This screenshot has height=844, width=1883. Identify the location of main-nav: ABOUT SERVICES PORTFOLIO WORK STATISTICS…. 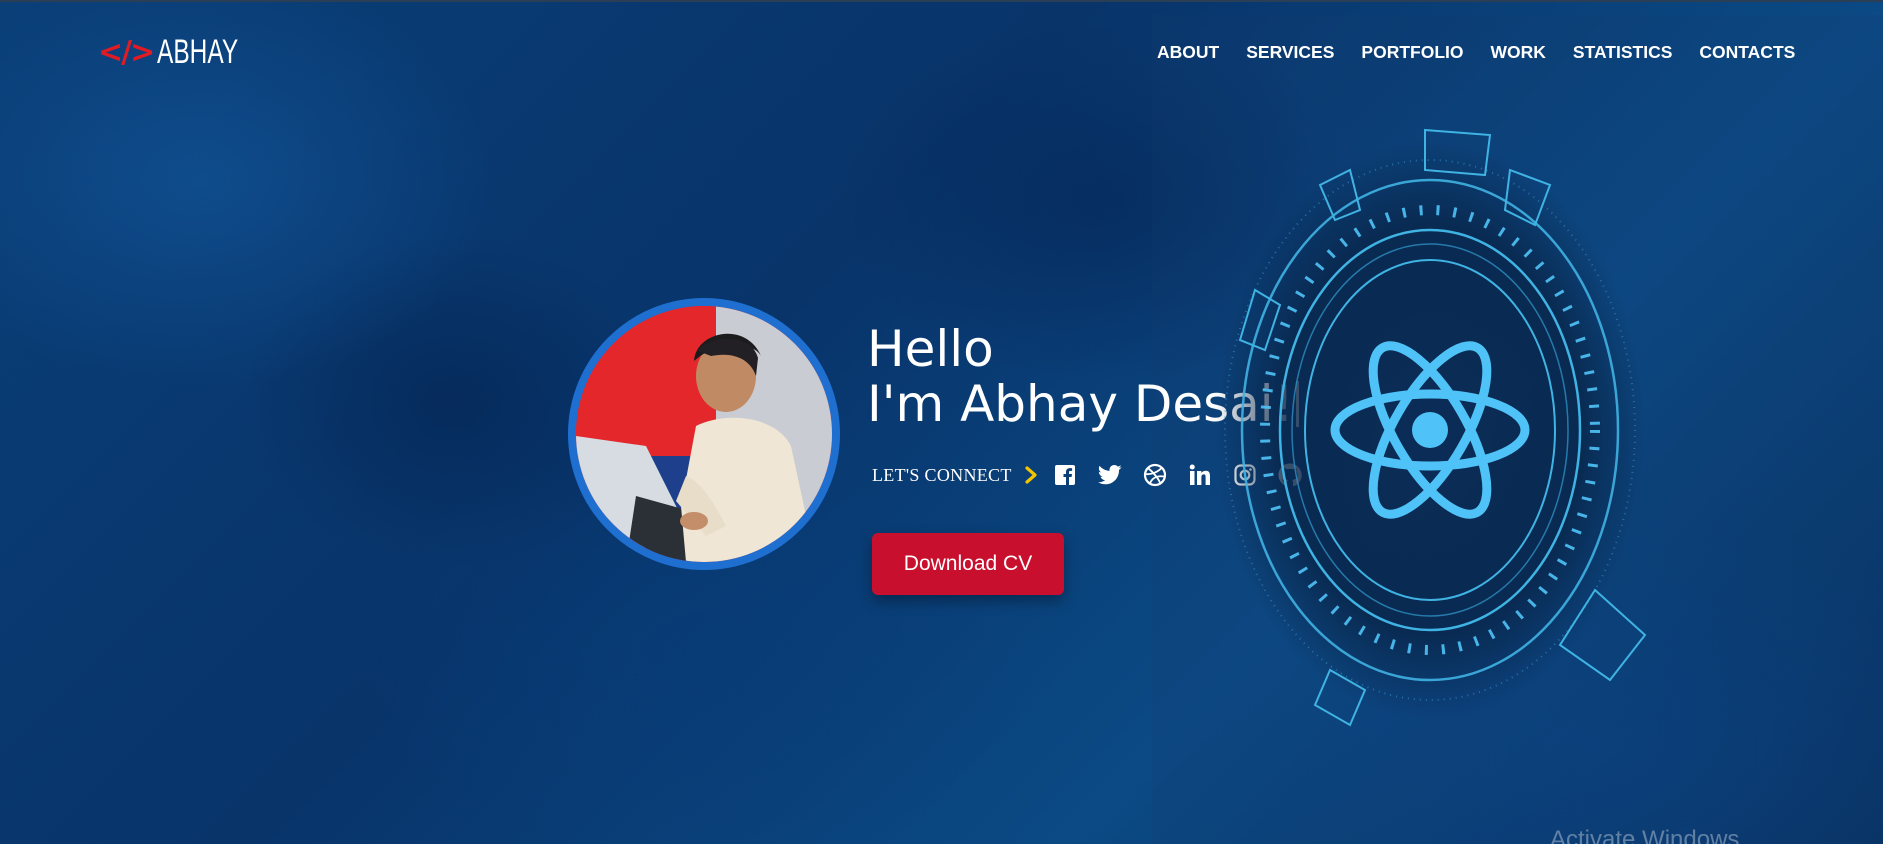
(1489, 52).